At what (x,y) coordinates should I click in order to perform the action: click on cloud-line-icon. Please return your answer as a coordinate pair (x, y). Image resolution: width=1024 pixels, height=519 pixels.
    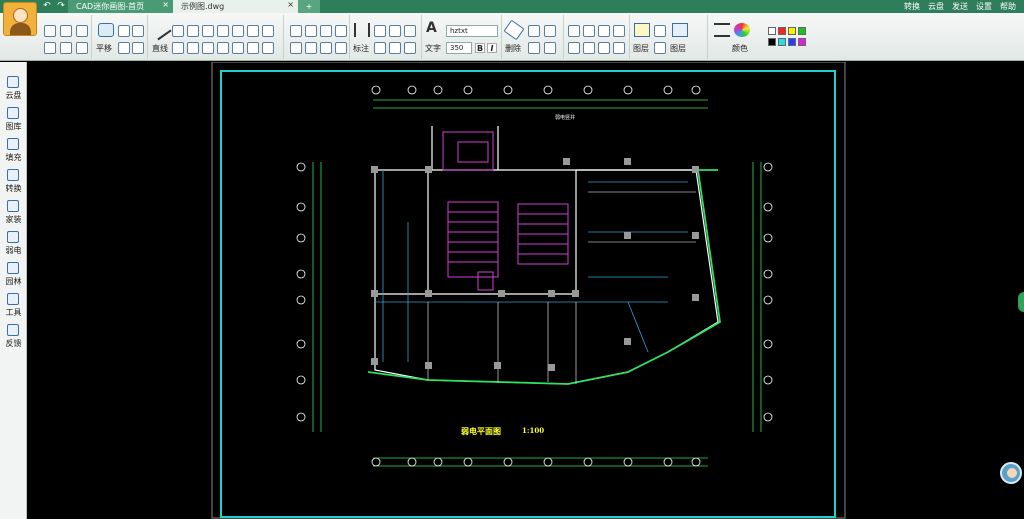
    Looking at the image, I should click on (208, 48).